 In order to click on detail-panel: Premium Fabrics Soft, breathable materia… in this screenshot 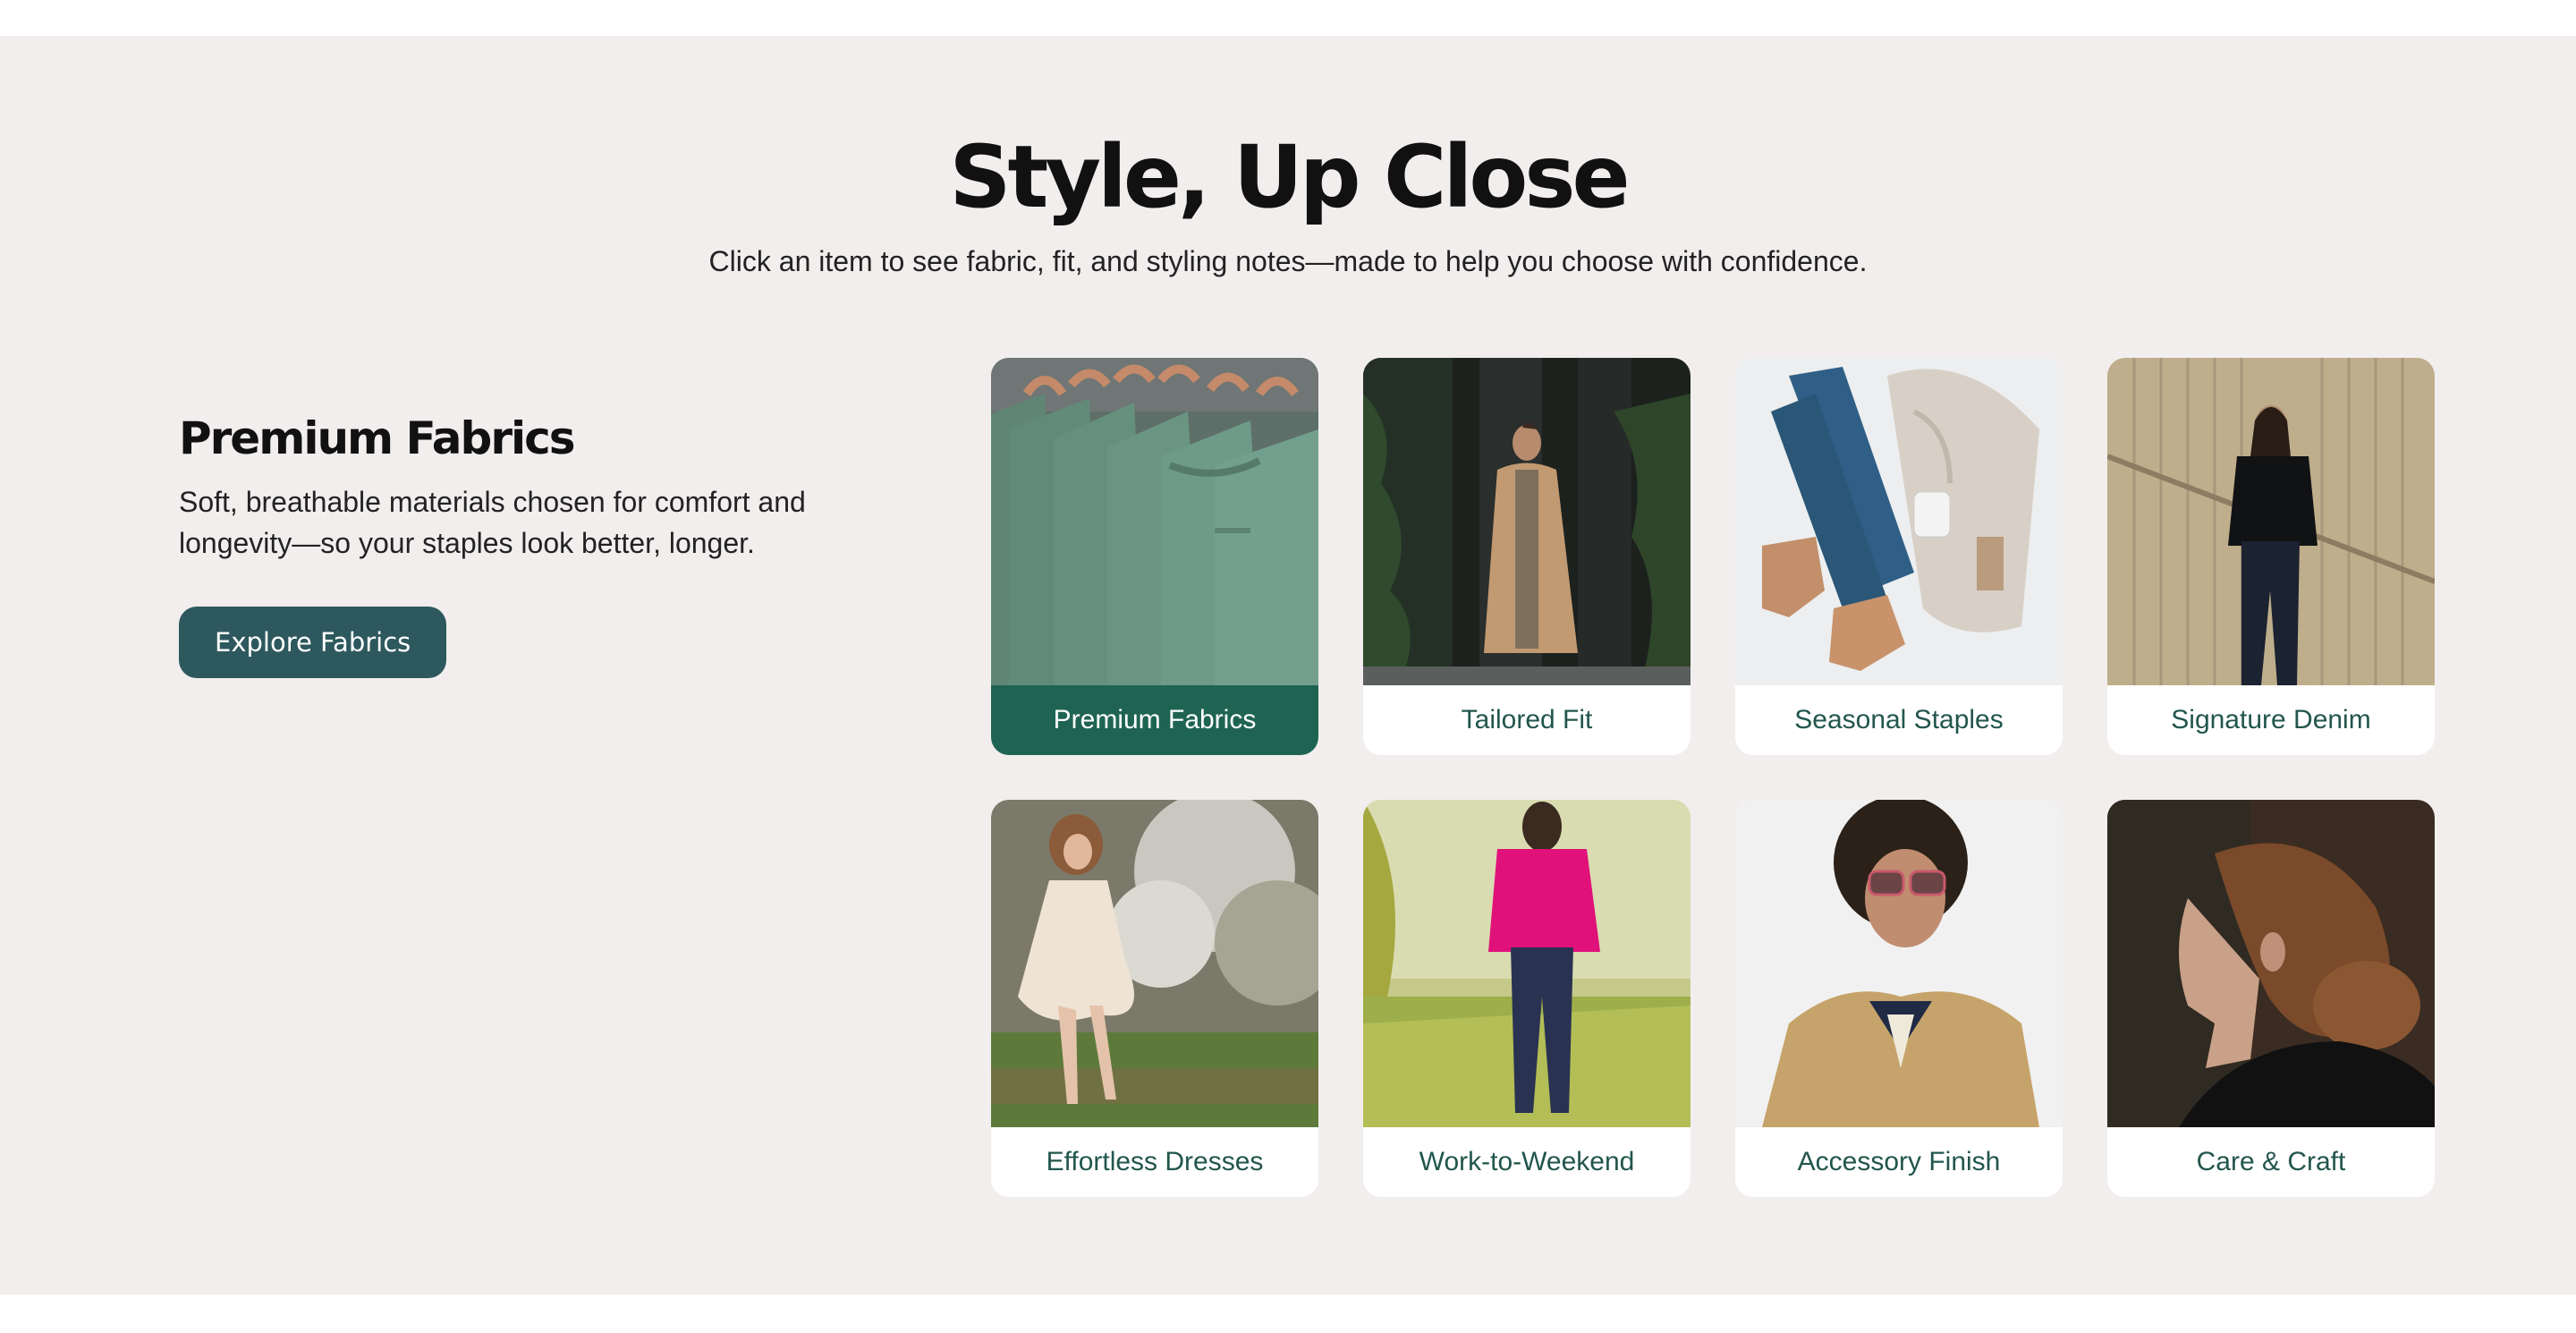, I will do `click(545, 544)`.